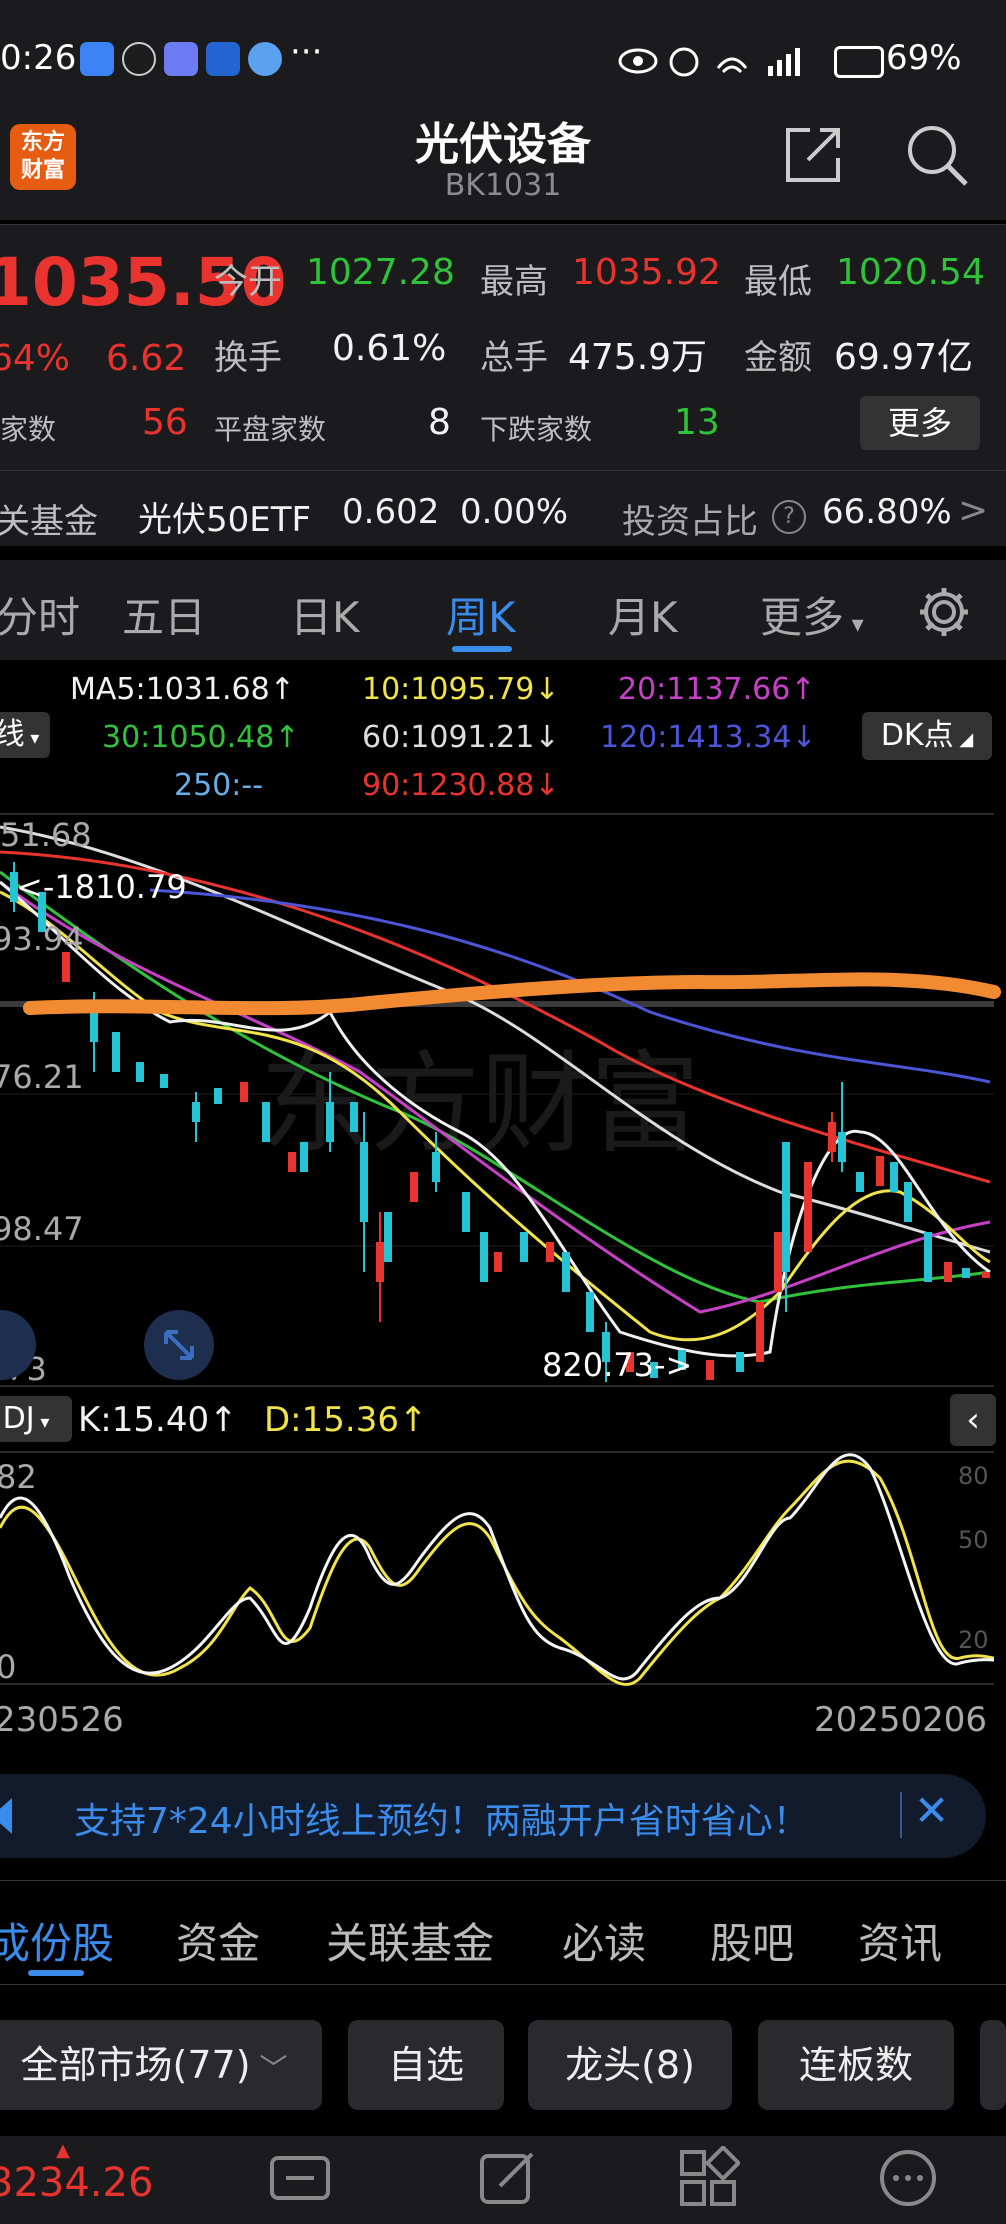  I want to click on battery-level: 69%, so click(924, 58).